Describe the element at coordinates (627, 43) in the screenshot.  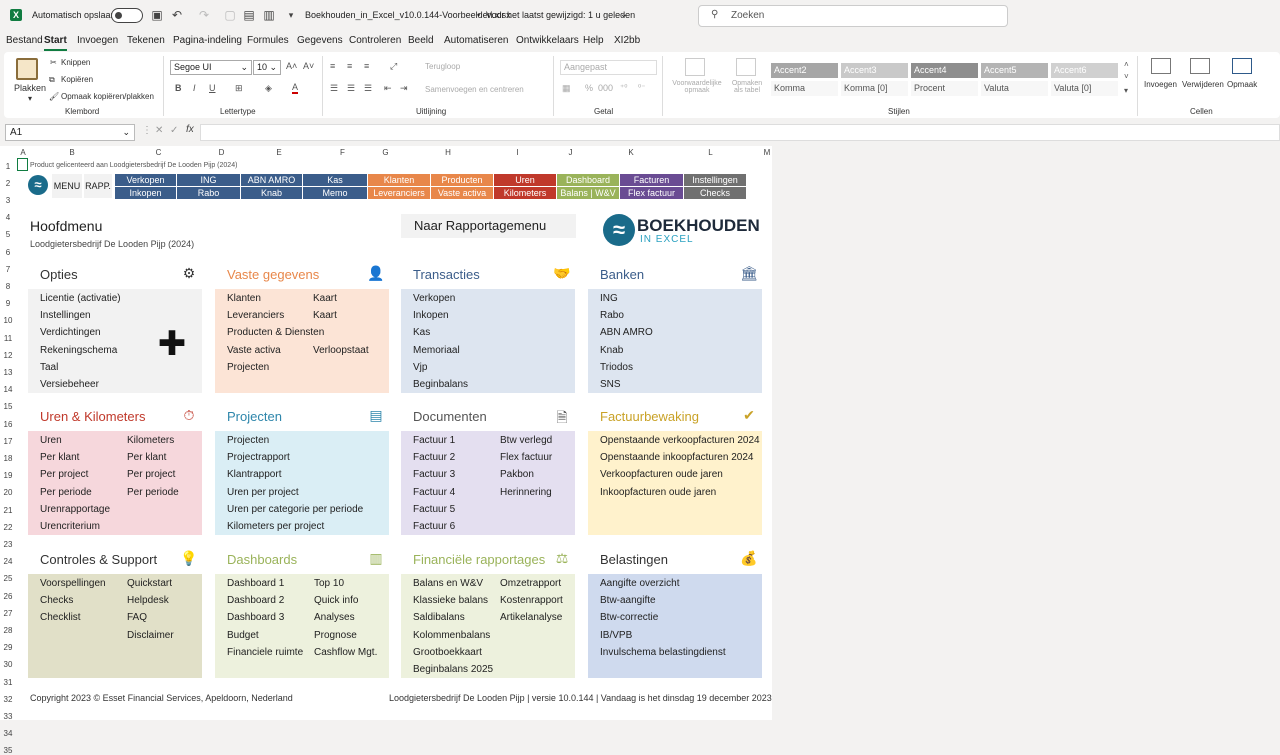
I see `menu-tab-xi2bb: XI2bb` at that location.